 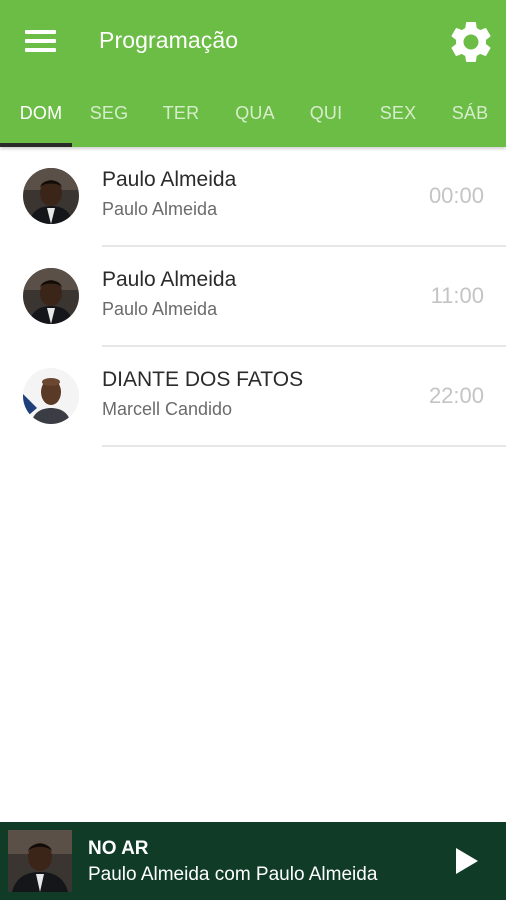 What do you see at coordinates (233, 874) in the screenshot?
I see `now-playing-text: Paulo Almeida com Paulo Almeida` at bounding box center [233, 874].